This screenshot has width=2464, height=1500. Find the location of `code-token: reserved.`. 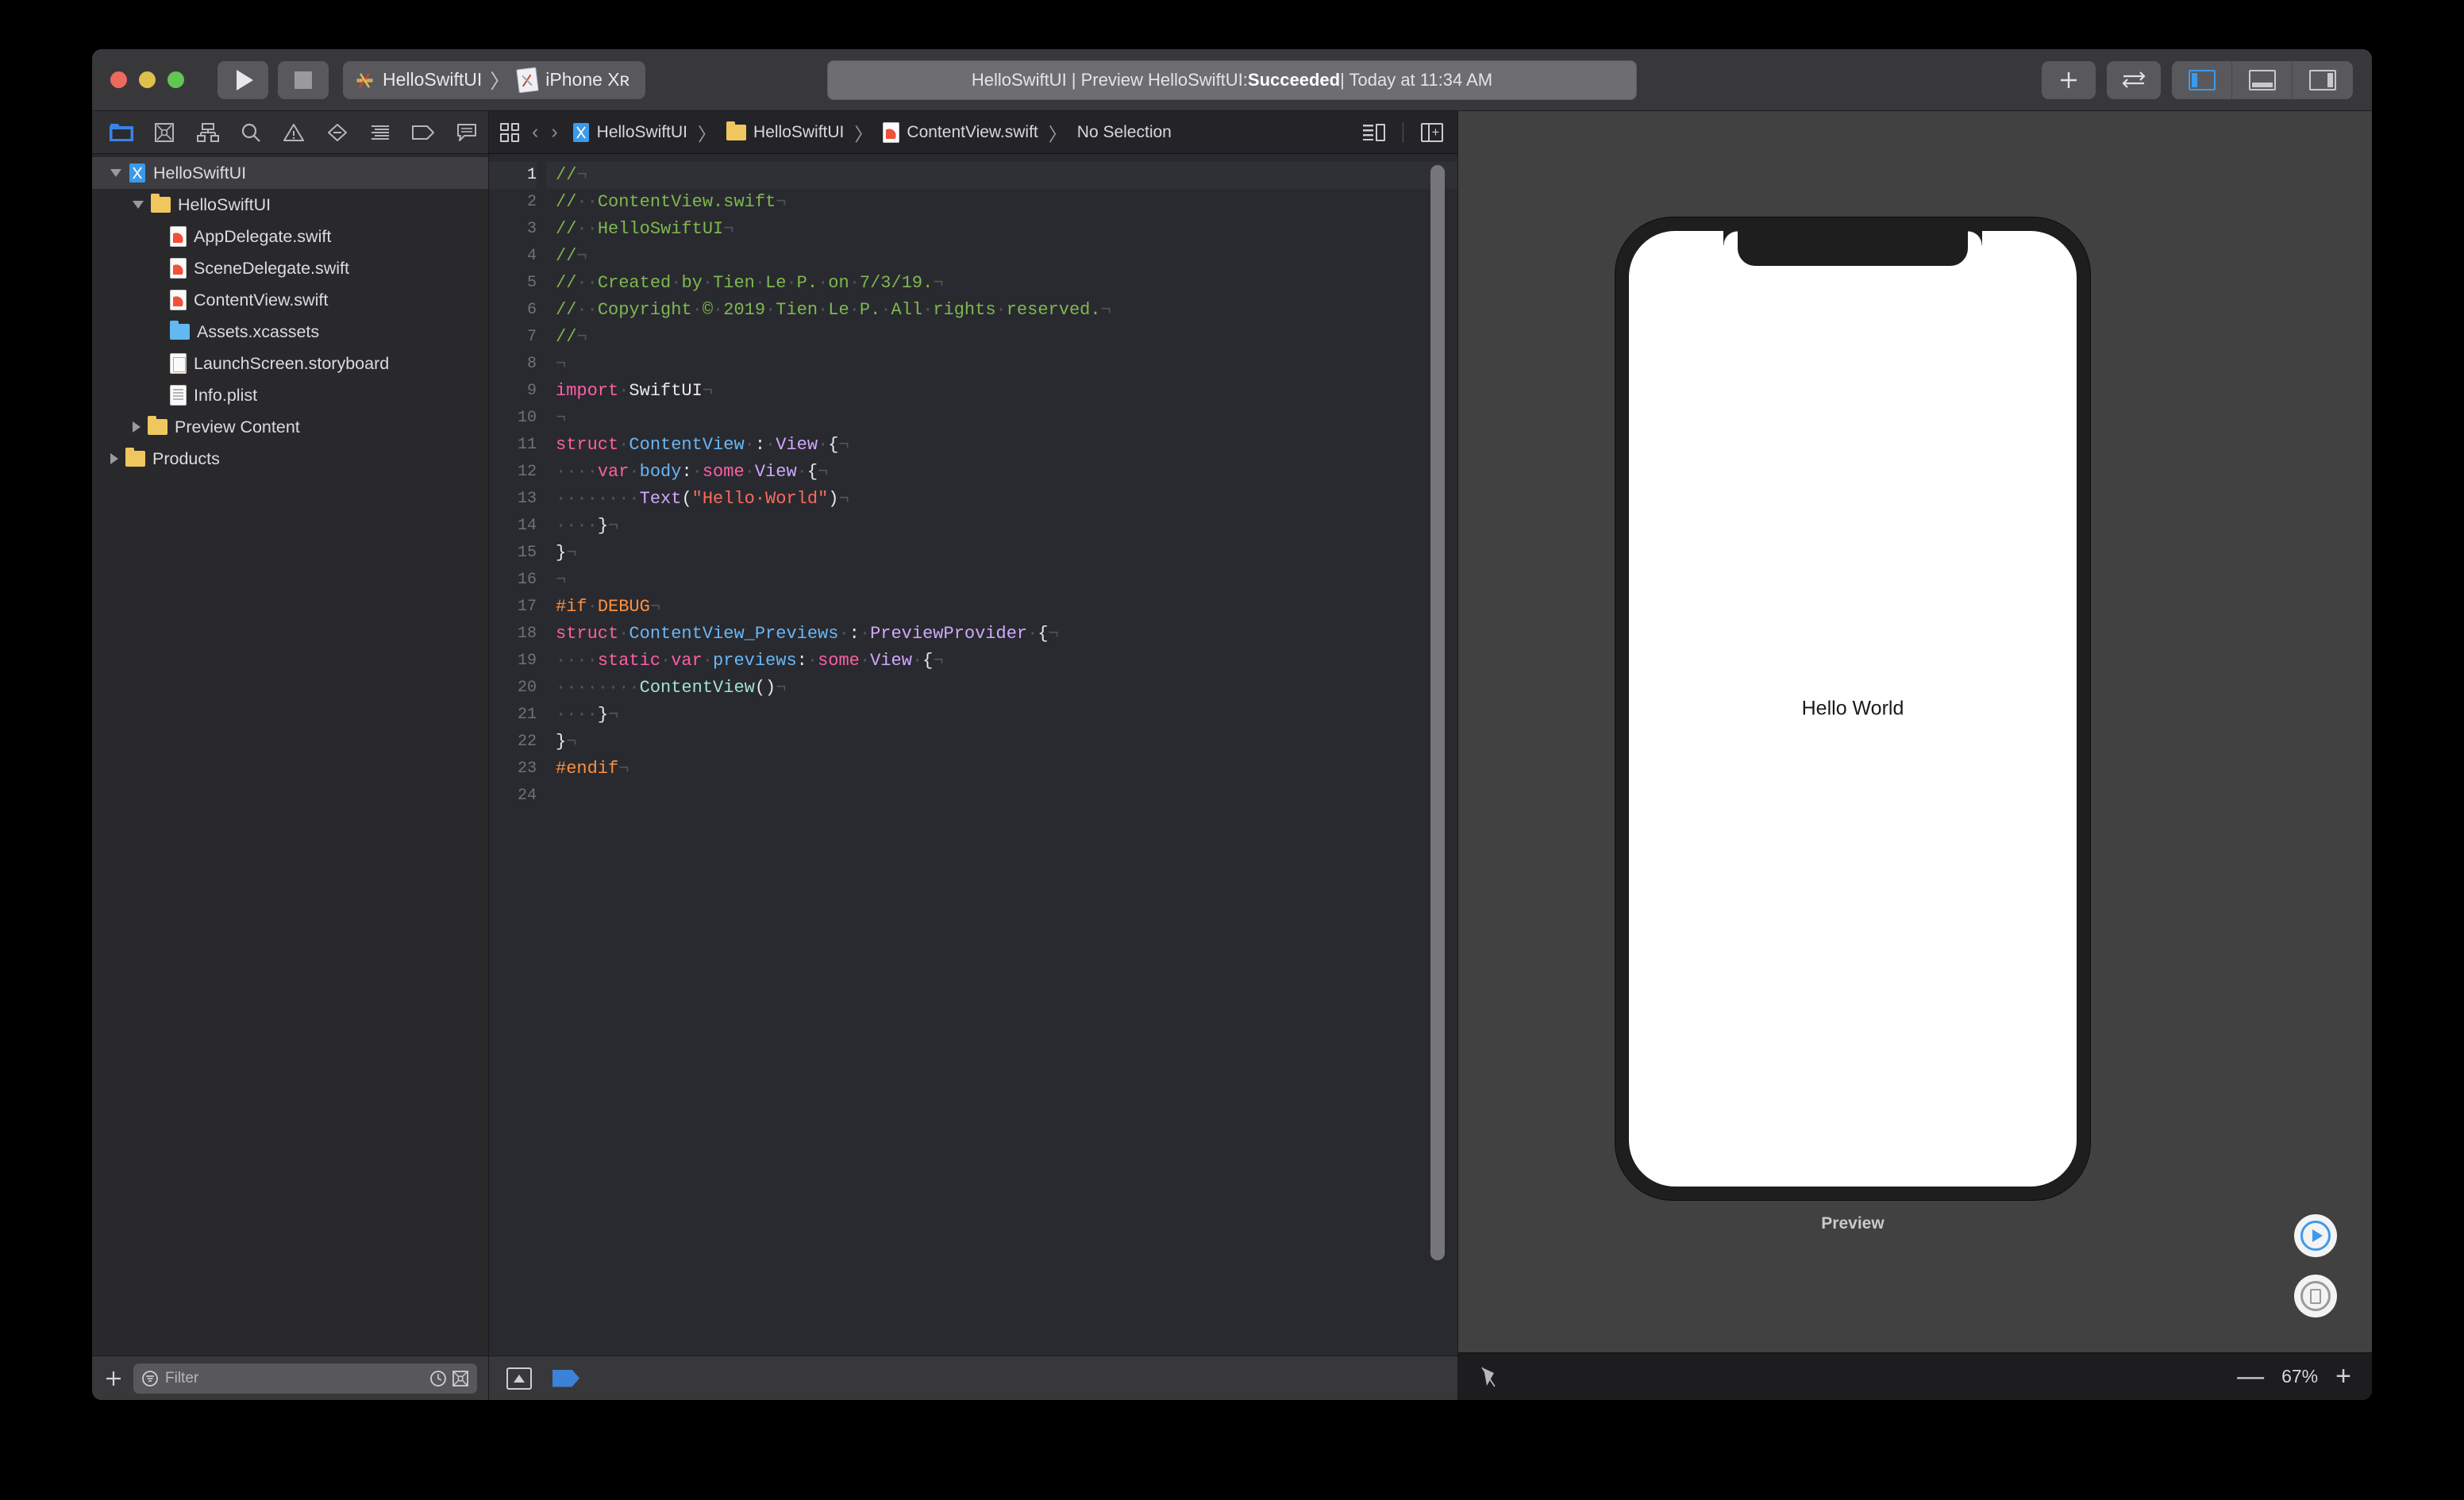

code-token: reserved. is located at coordinates (1053, 310).